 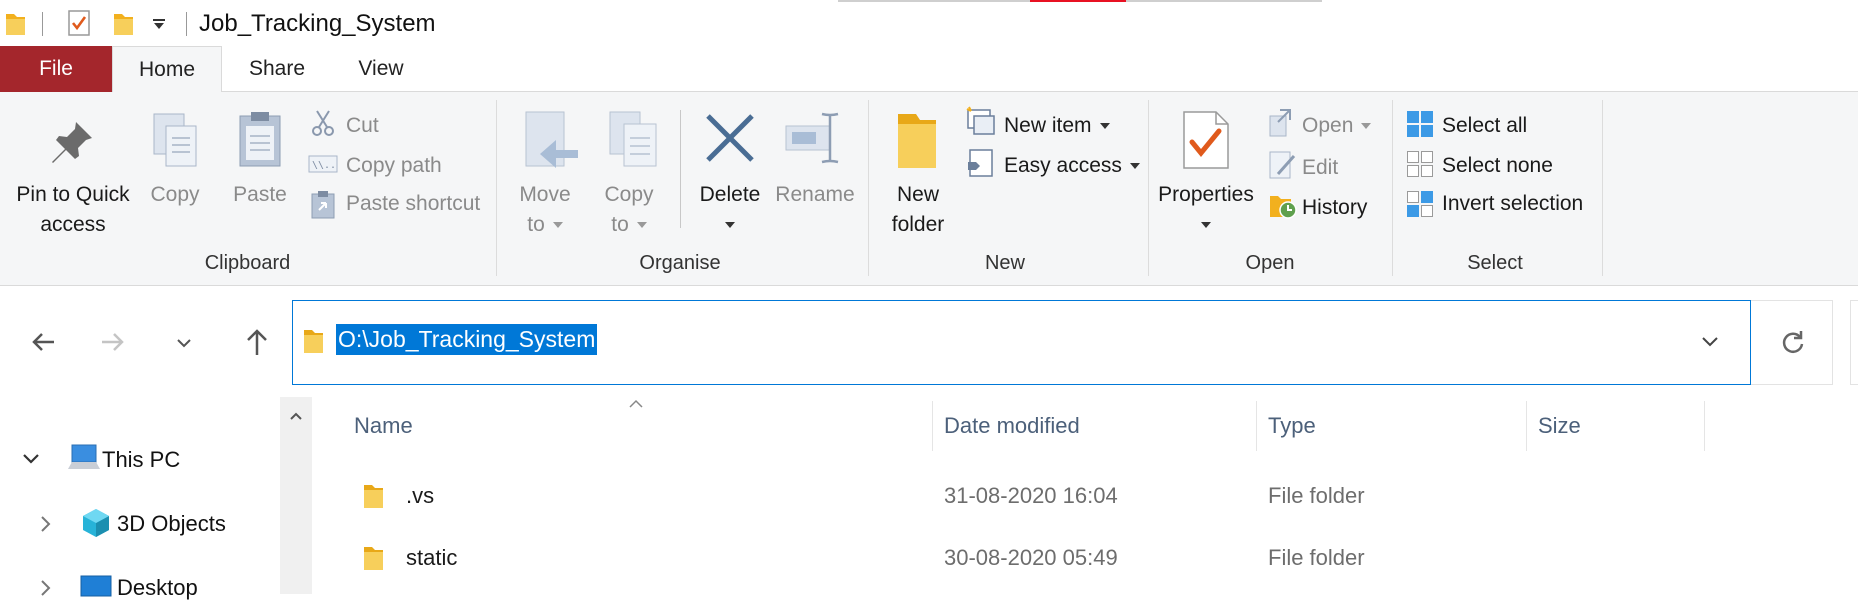 I want to click on scissors-icon, so click(x=323, y=123).